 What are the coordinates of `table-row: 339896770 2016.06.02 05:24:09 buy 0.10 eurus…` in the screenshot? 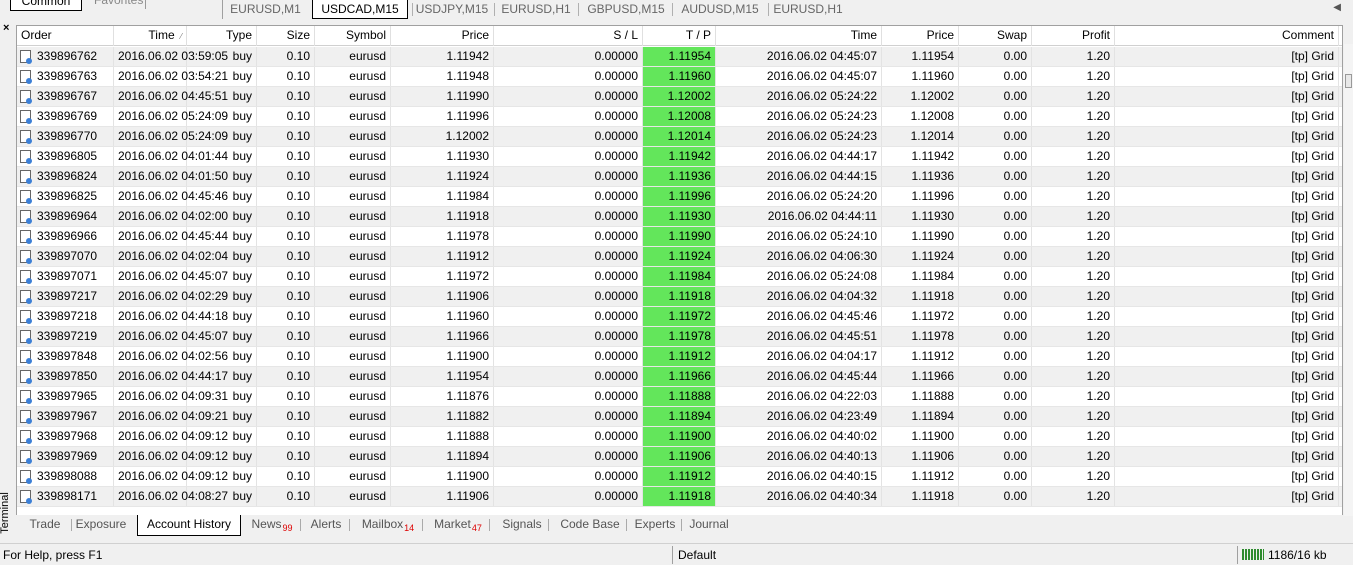 It's located at (679, 137).